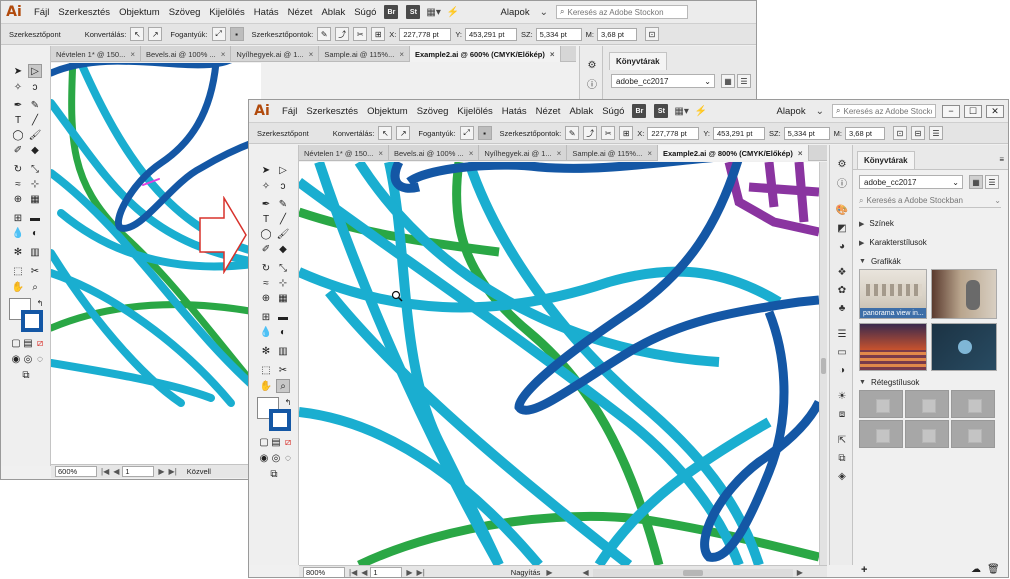 The height and width of the screenshot is (579, 1010). I want to click on stock-search-input, so click(625, 12).